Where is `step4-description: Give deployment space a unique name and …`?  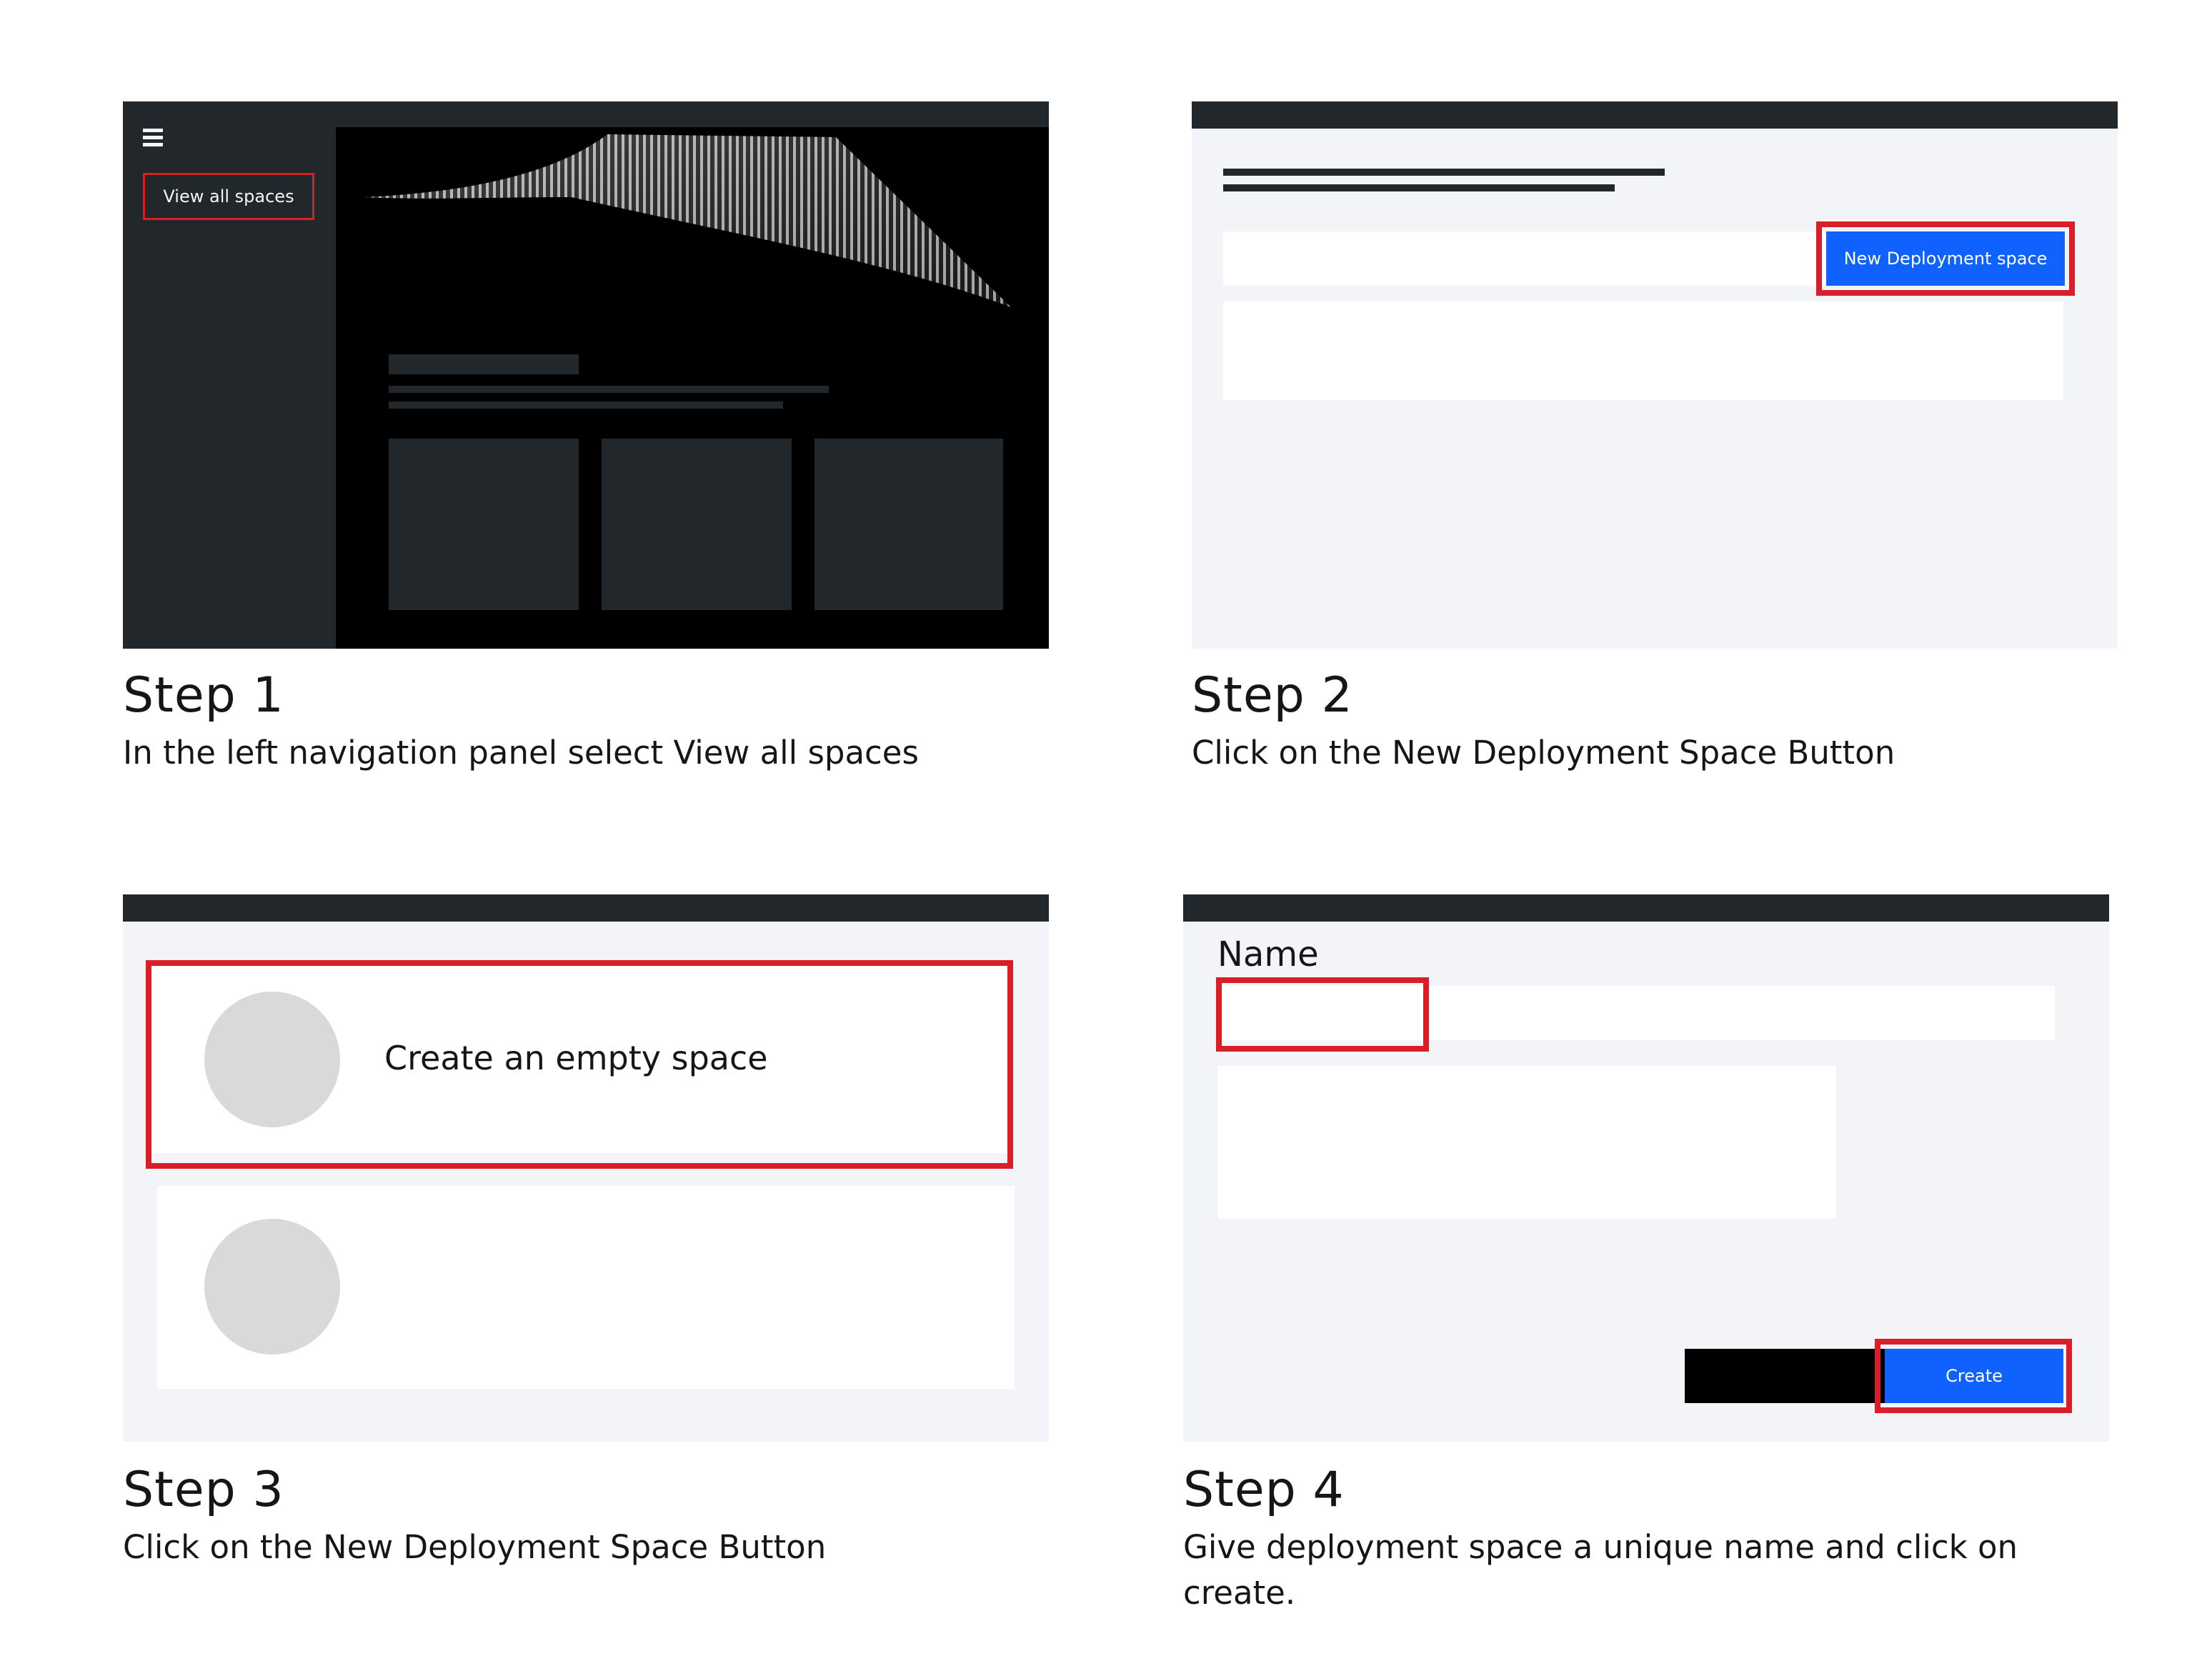
step4-description: Give deployment space a unique name and … is located at coordinates (1600, 1570).